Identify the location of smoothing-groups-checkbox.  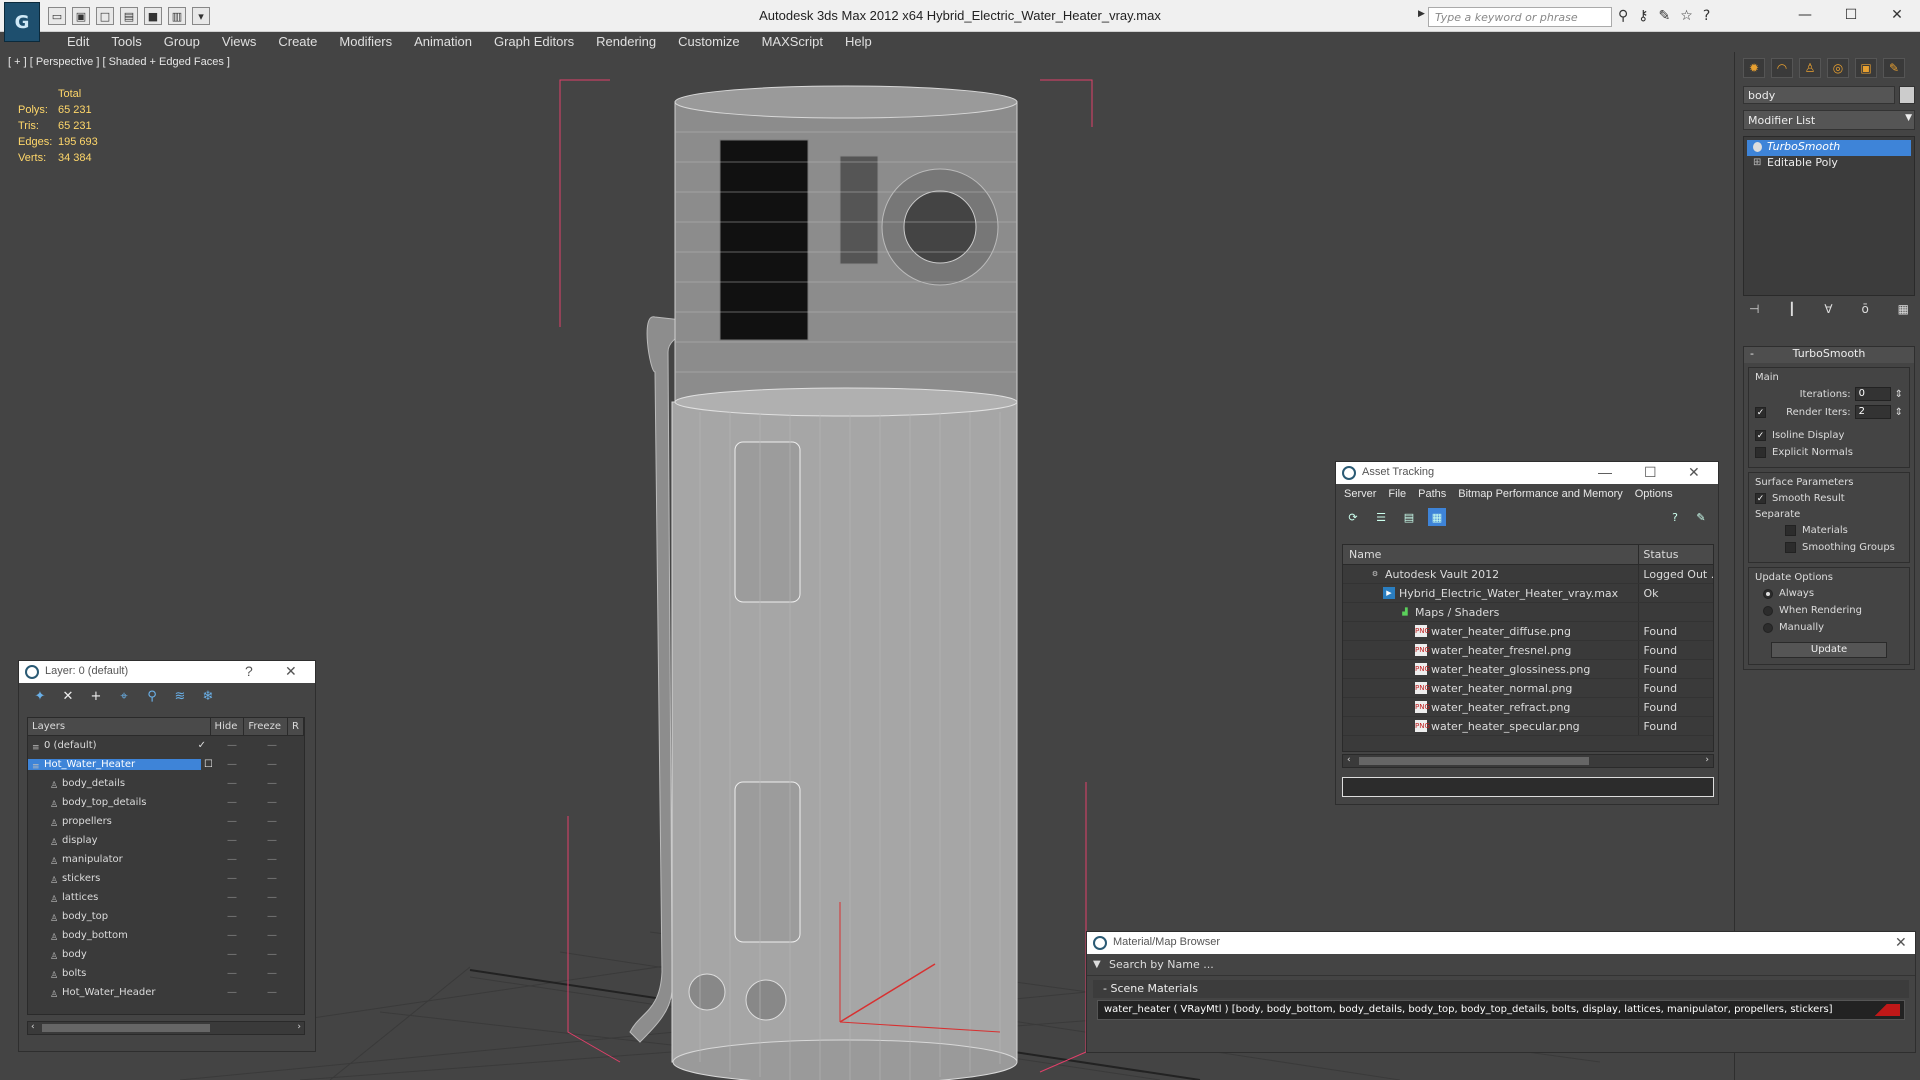
(1790, 547).